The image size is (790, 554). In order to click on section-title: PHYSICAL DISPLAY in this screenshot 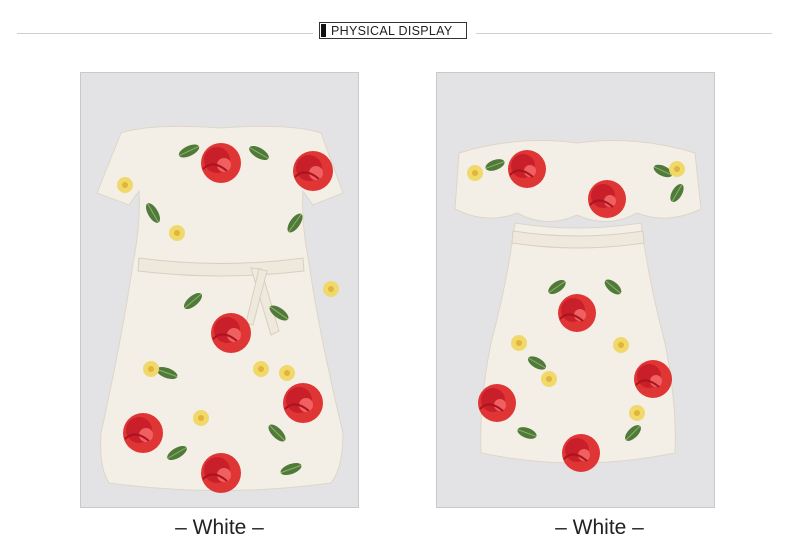, I will do `click(392, 31)`.